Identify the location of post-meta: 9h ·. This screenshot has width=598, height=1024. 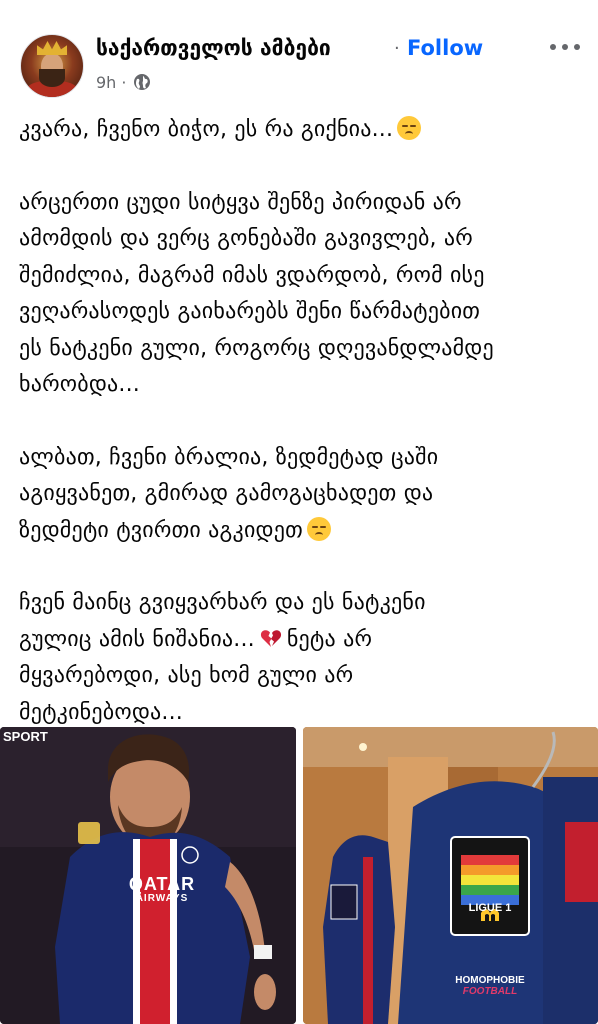
(111, 82).